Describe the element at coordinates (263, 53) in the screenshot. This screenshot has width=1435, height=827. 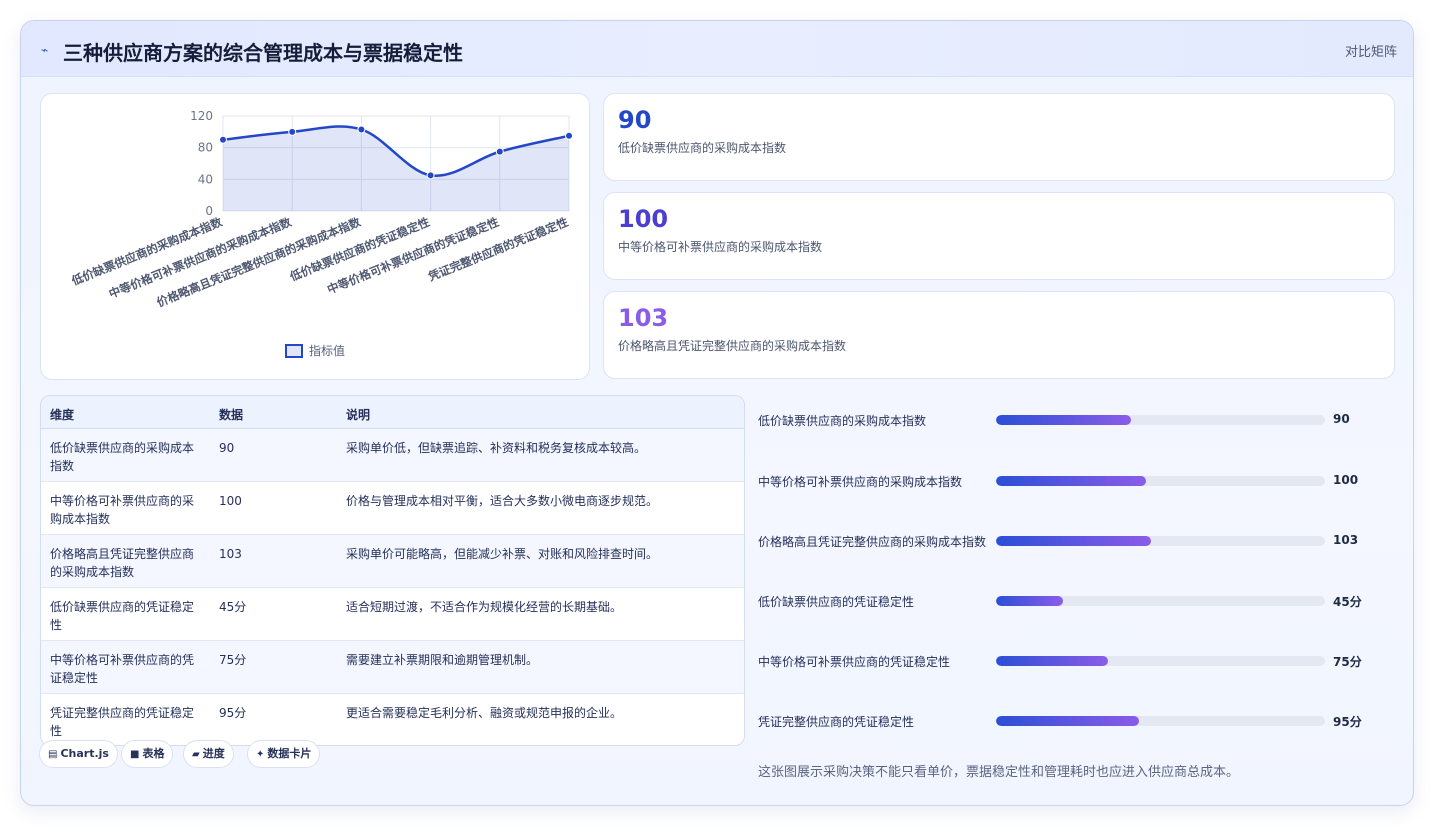
I see `page-title: 三种供应商方案的综合管理成本与票据稳定性` at that location.